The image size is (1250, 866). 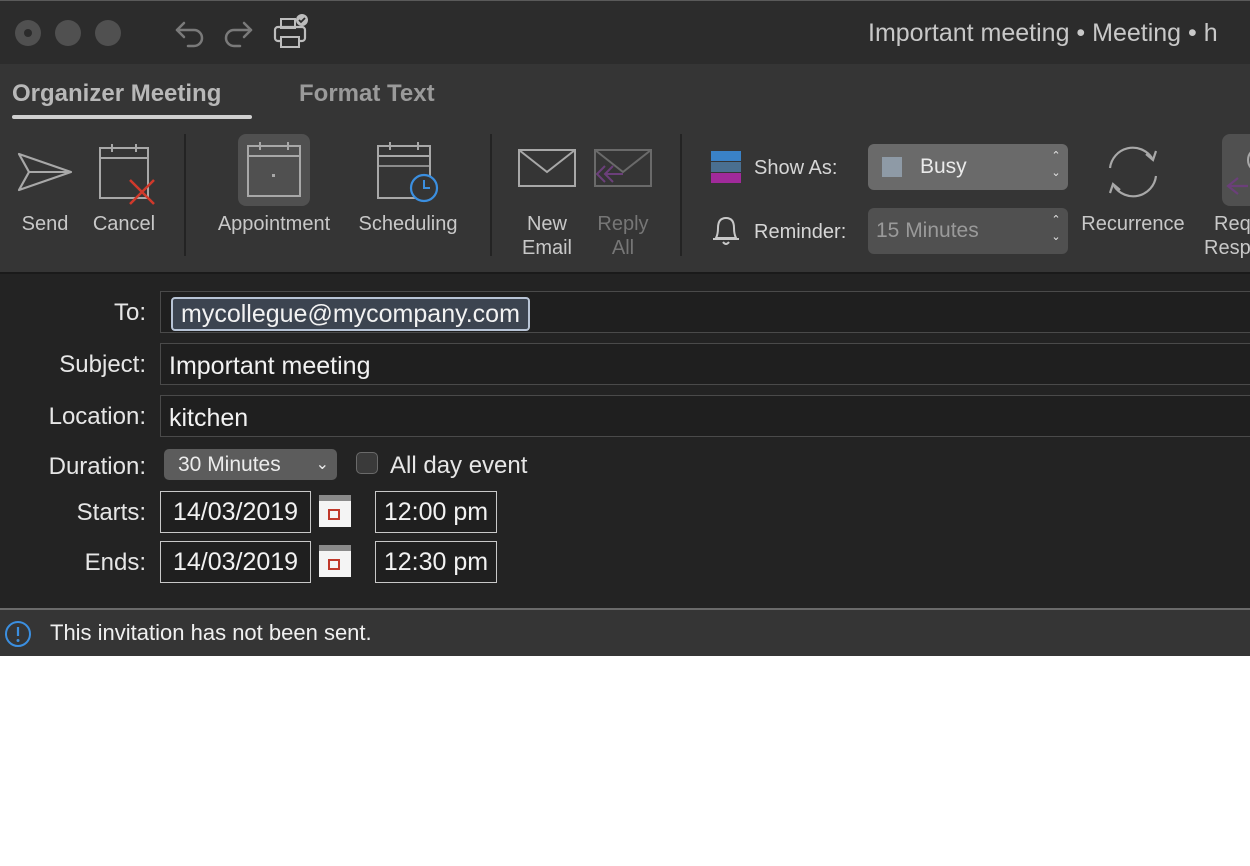 What do you see at coordinates (235, 562) in the screenshot?
I see `end-date-field: 14/03/2019` at bounding box center [235, 562].